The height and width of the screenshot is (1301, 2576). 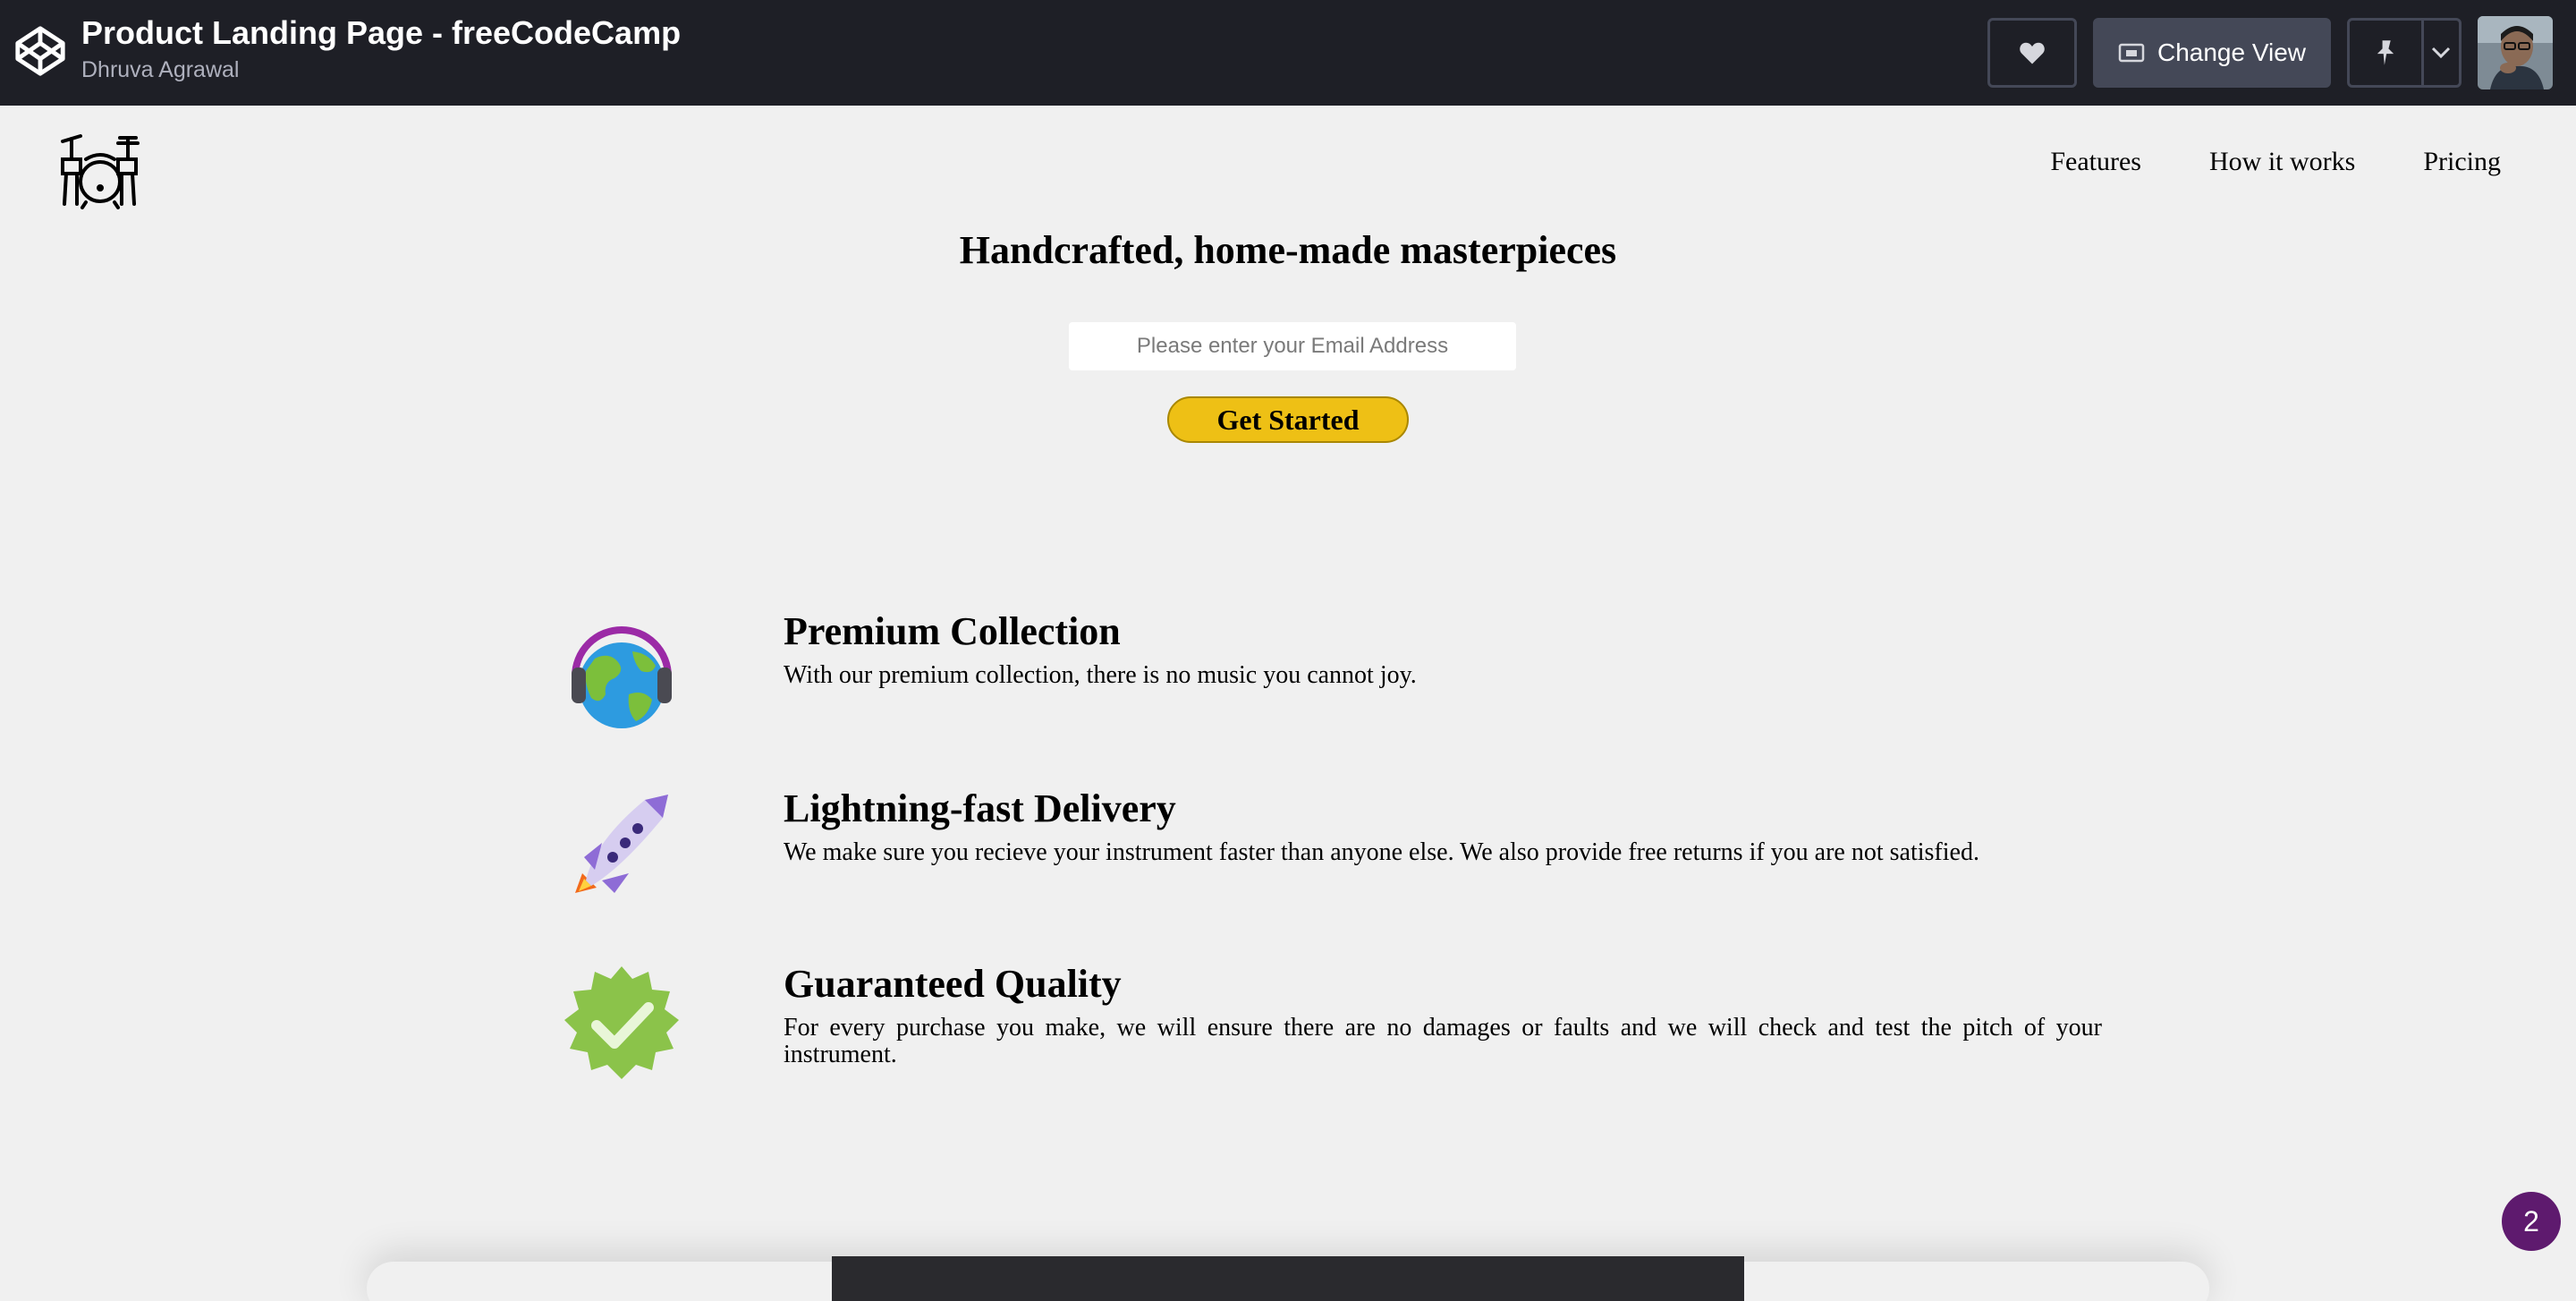 I want to click on change-view-button: Change View, so click(x=2212, y=53).